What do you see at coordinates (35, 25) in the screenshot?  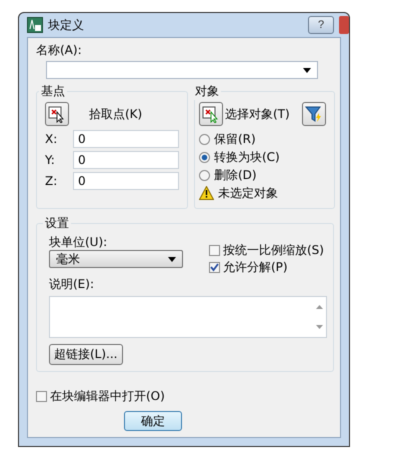 I see `app-icon` at bounding box center [35, 25].